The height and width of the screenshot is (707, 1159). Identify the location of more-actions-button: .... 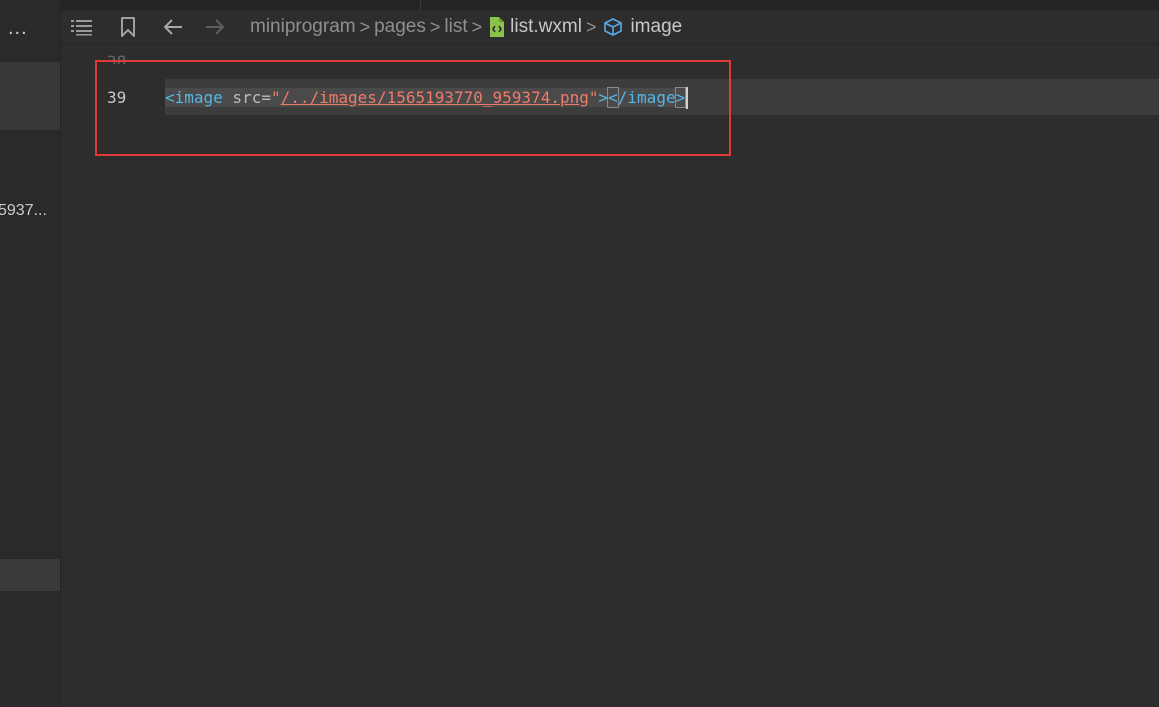
(18, 28).